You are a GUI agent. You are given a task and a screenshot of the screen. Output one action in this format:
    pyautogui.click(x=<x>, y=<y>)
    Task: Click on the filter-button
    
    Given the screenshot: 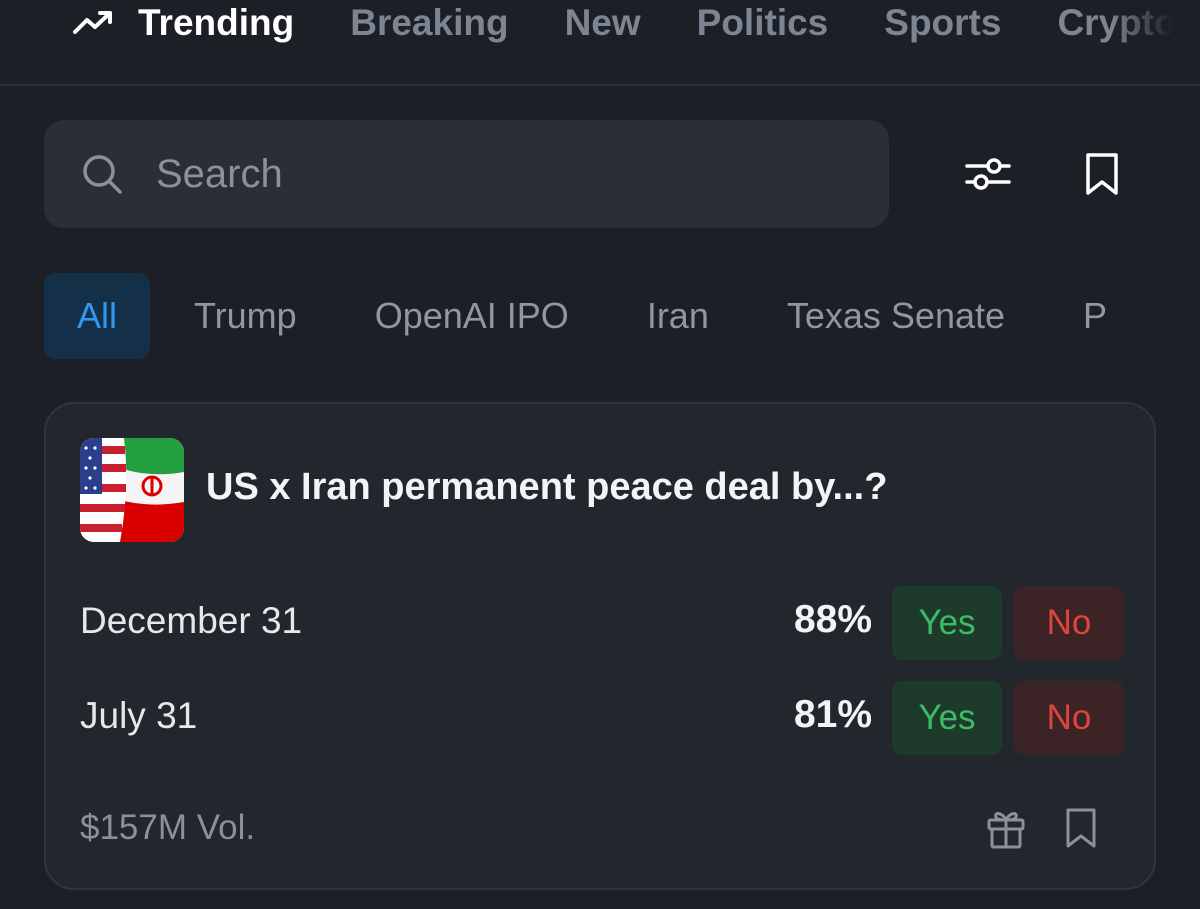 What is the action you would take?
    pyautogui.click(x=988, y=174)
    